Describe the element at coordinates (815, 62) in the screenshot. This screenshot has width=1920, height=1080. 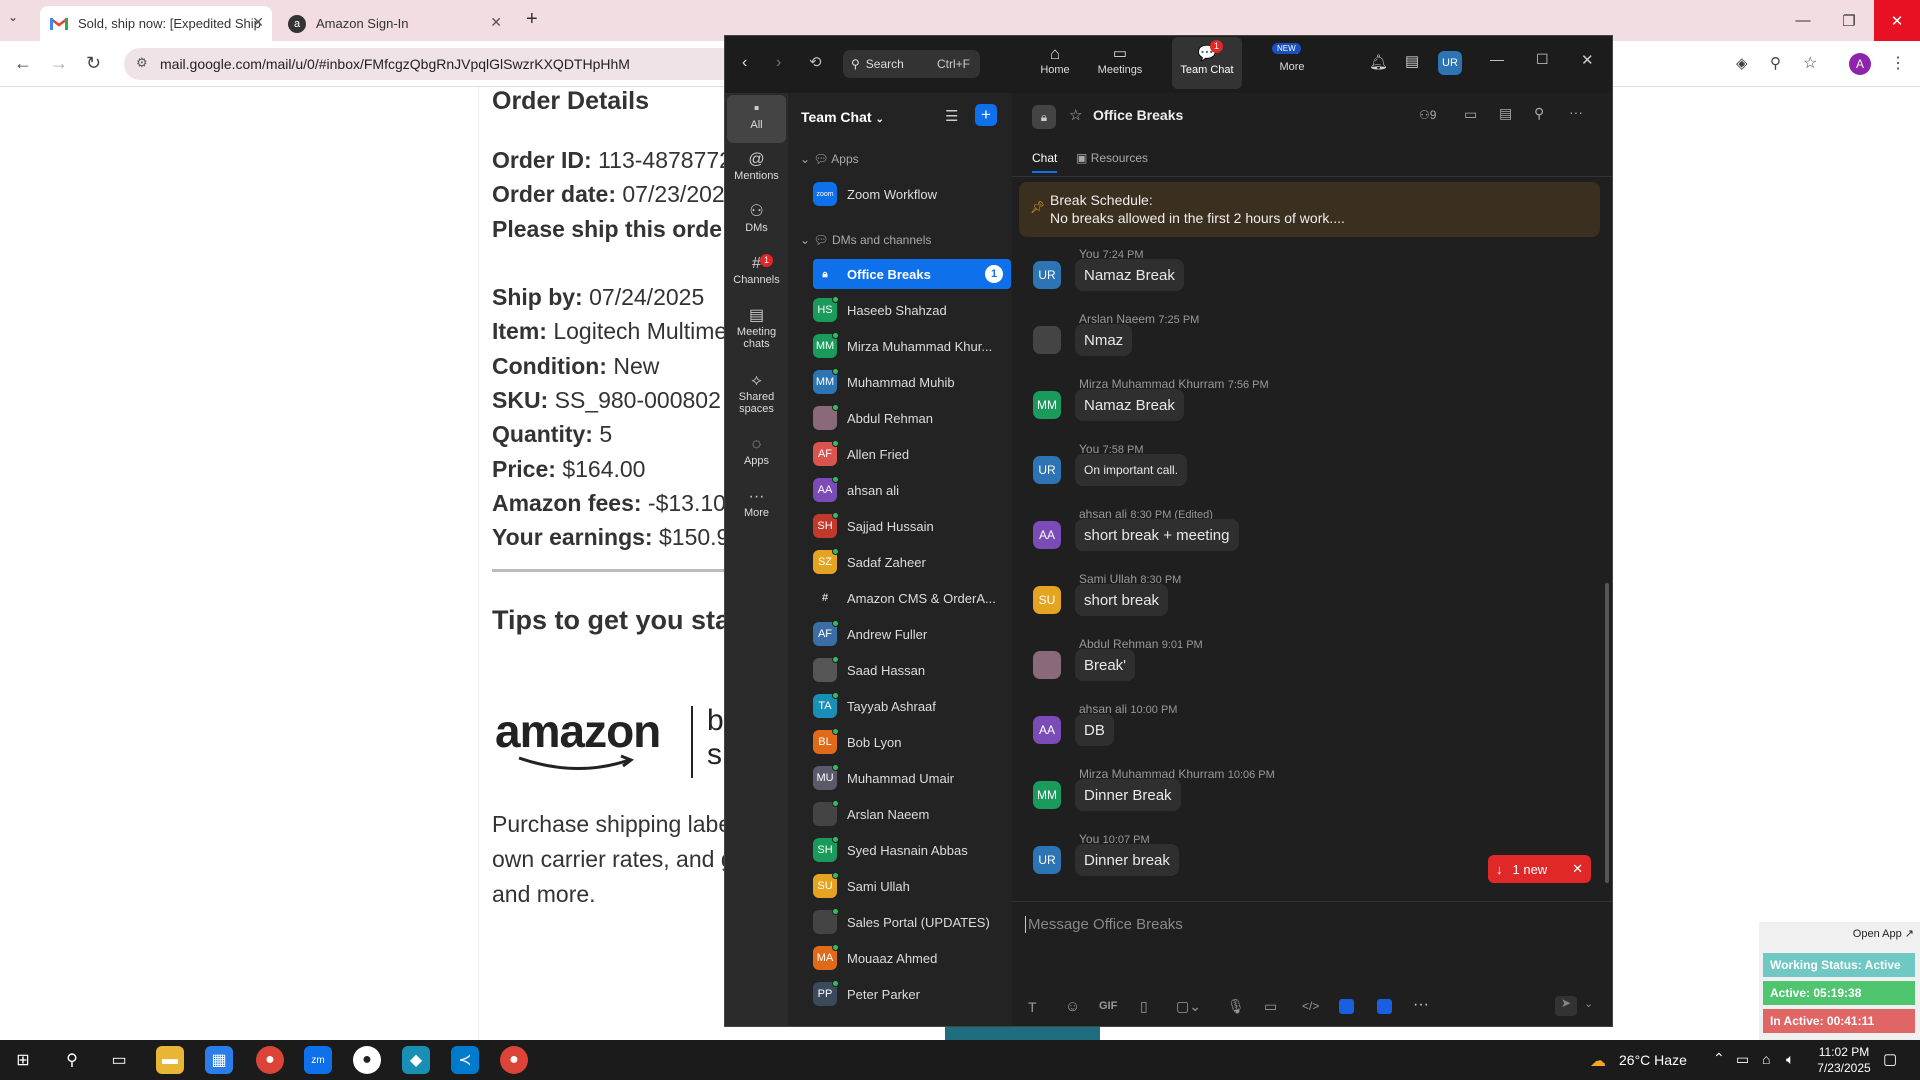
I see `history-icon: ⟲` at that location.